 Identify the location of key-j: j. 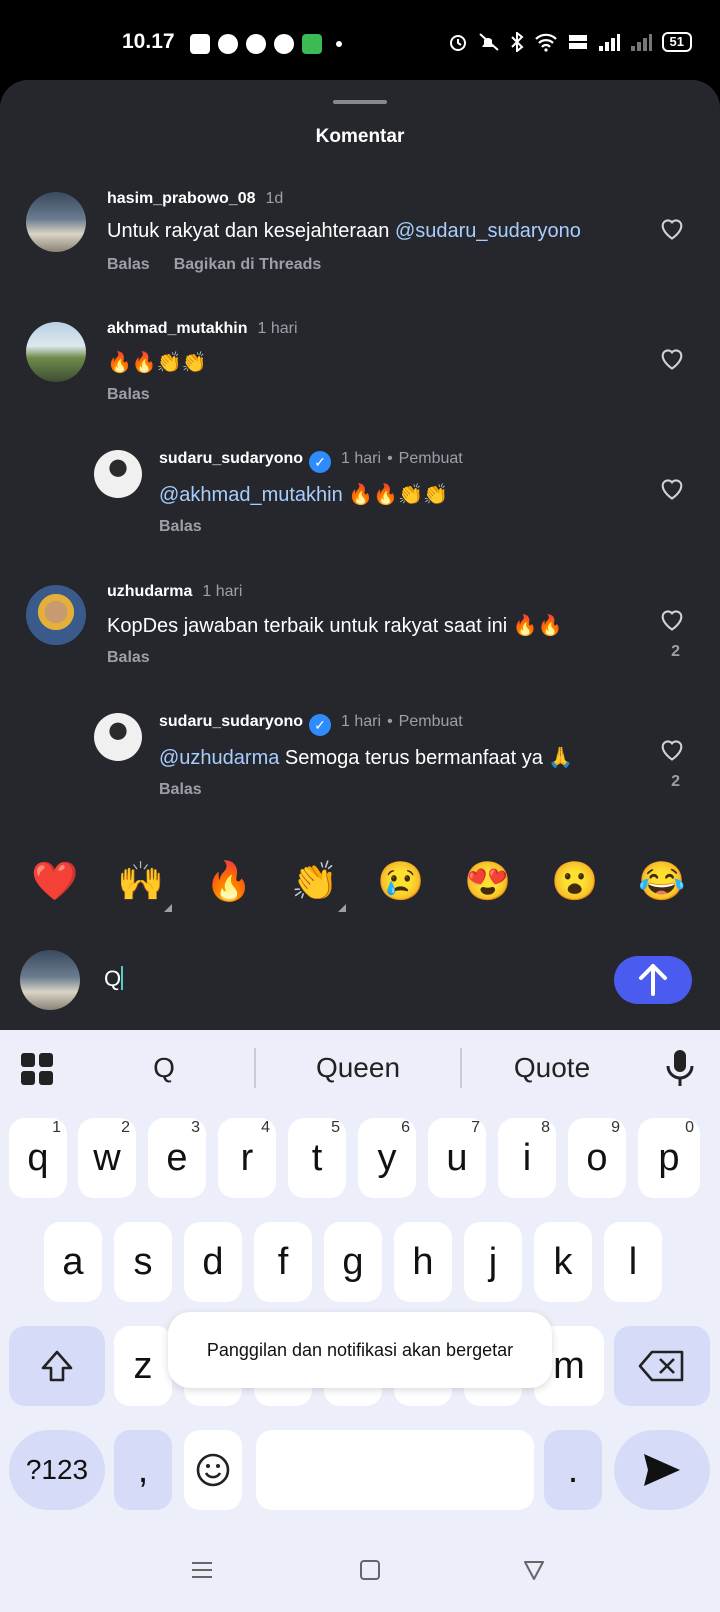
(493, 1262).